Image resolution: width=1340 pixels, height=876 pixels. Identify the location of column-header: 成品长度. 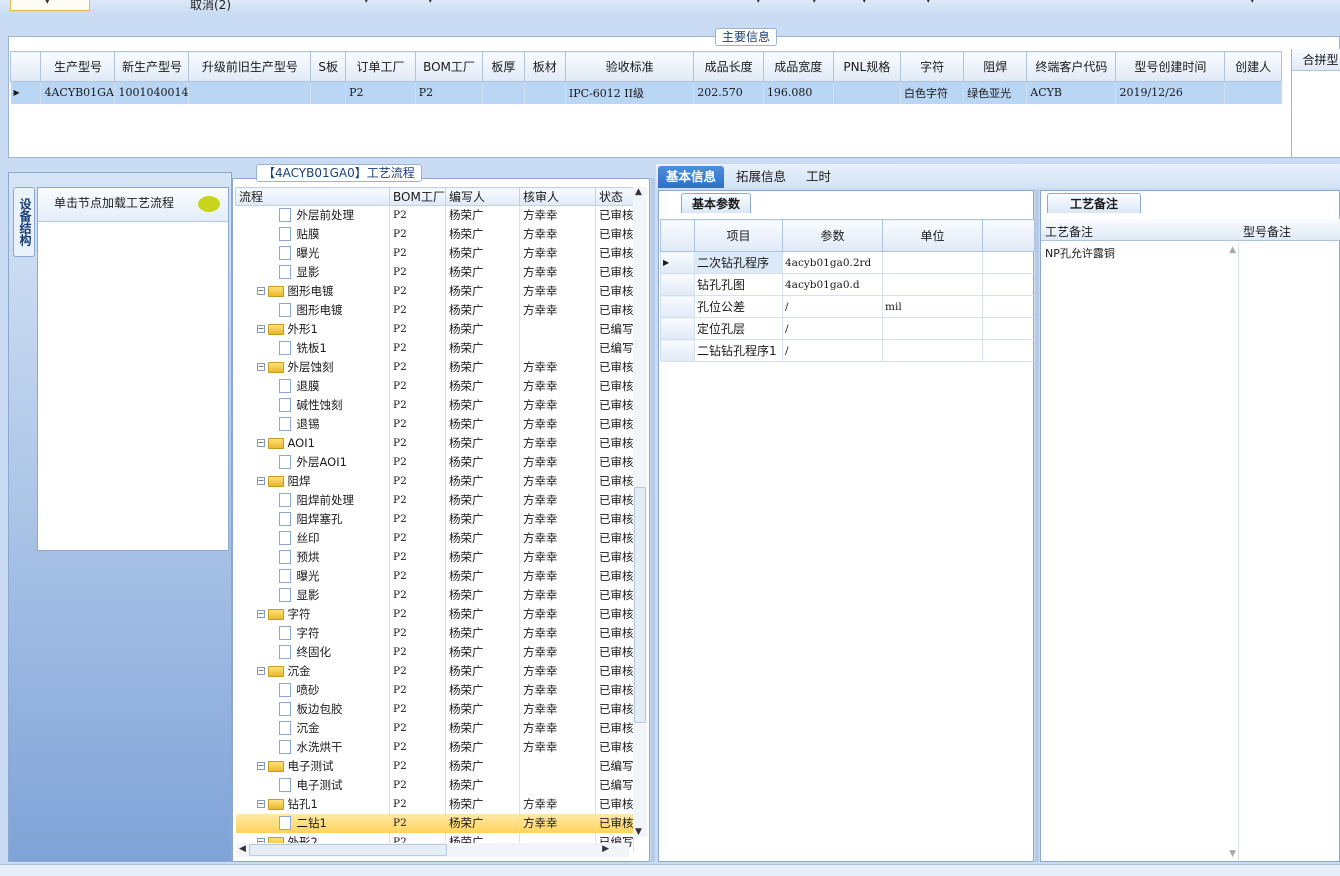
(728, 66).